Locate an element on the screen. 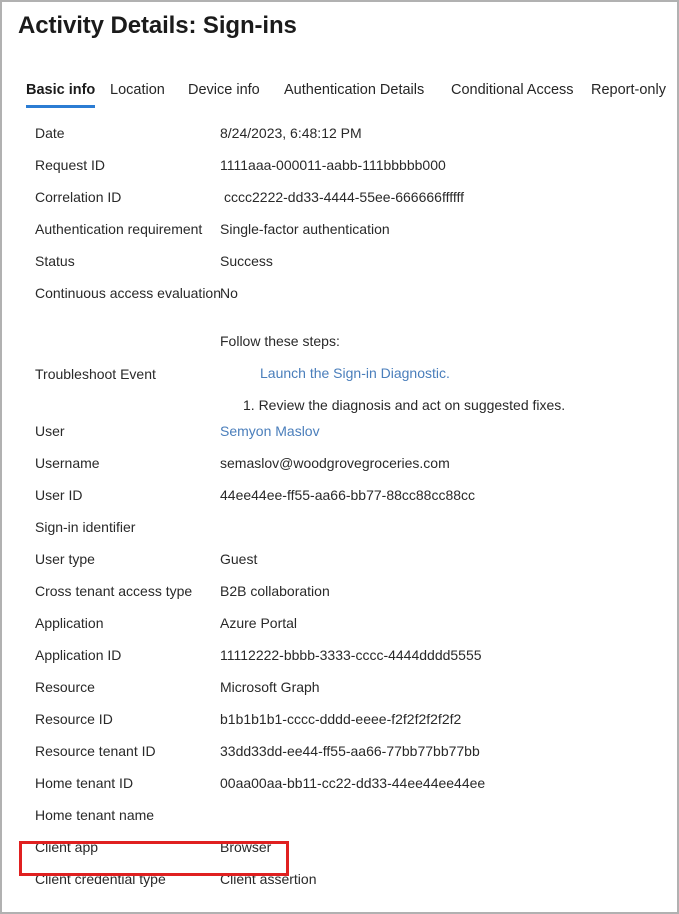 The height and width of the screenshot is (914, 679). detail-label: Cross tenant access type is located at coordinates (114, 591).